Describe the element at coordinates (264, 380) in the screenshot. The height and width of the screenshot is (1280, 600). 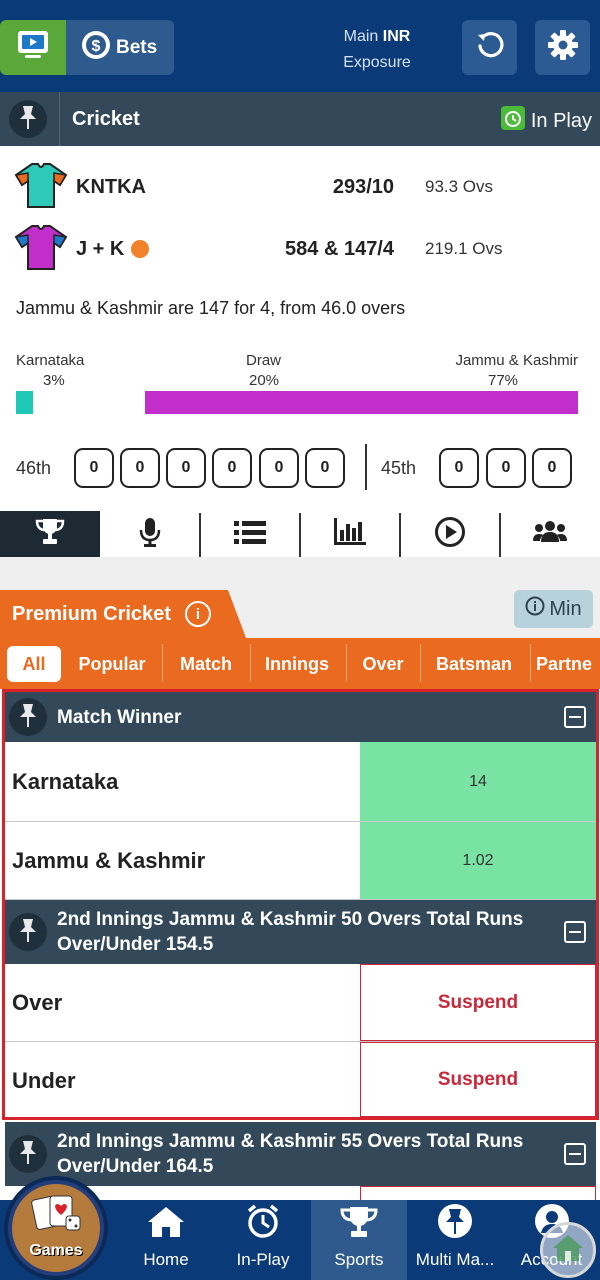
I see `prob-draw-percent: 20%` at that location.